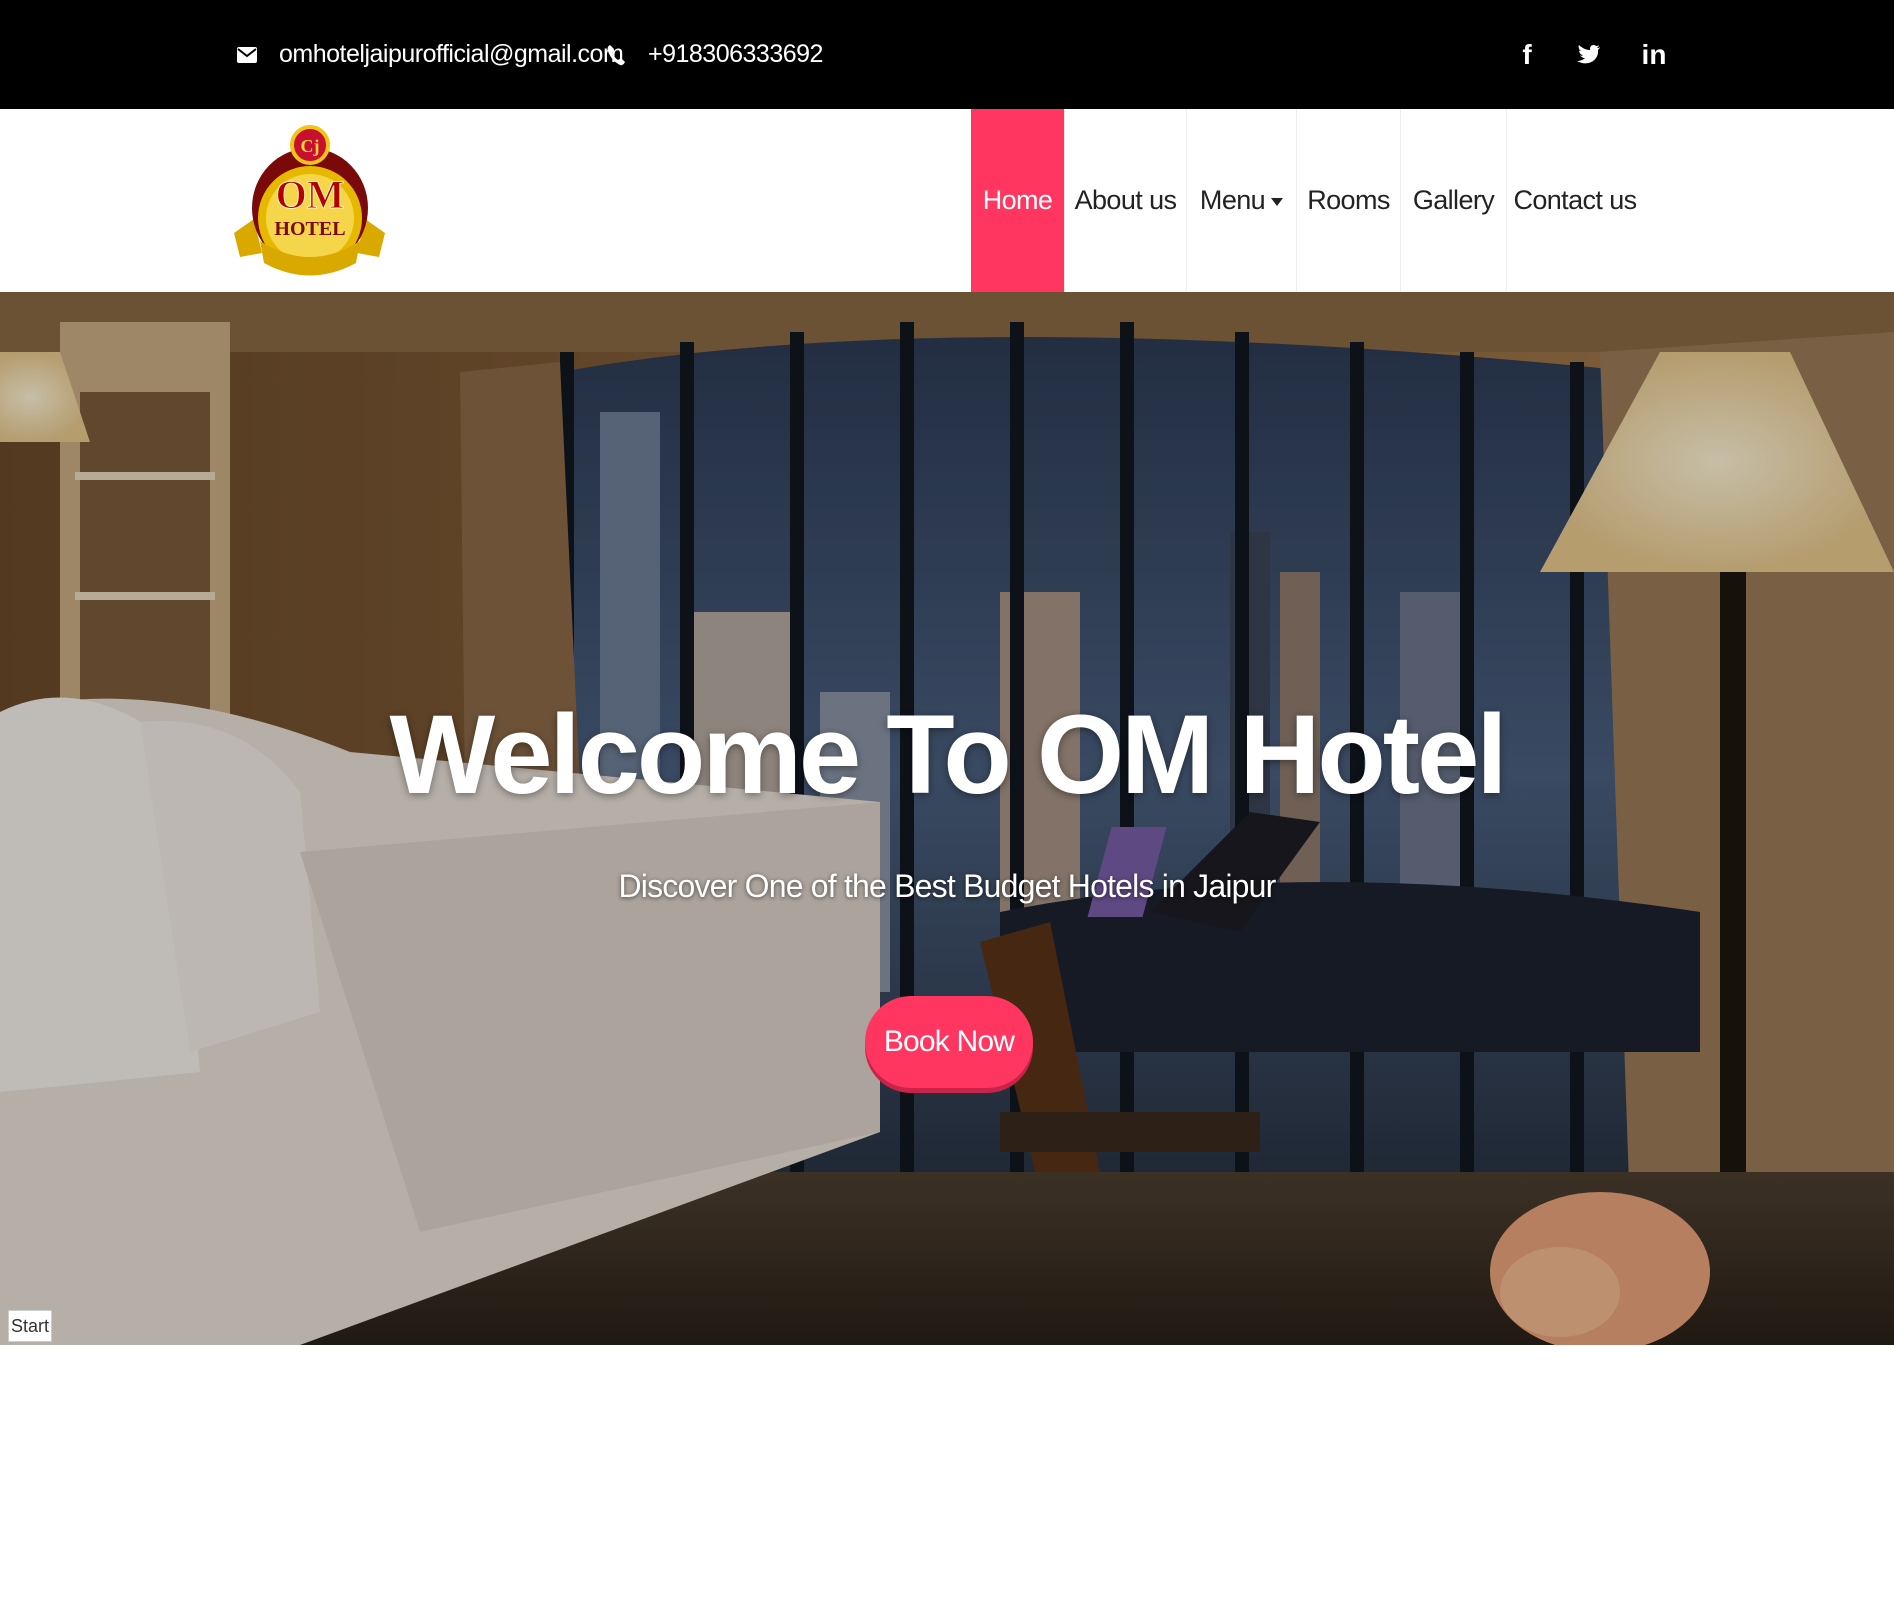 The height and width of the screenshot is (1616, 1894). I want to click on nav-label-home: Home, so click(1017, 200).